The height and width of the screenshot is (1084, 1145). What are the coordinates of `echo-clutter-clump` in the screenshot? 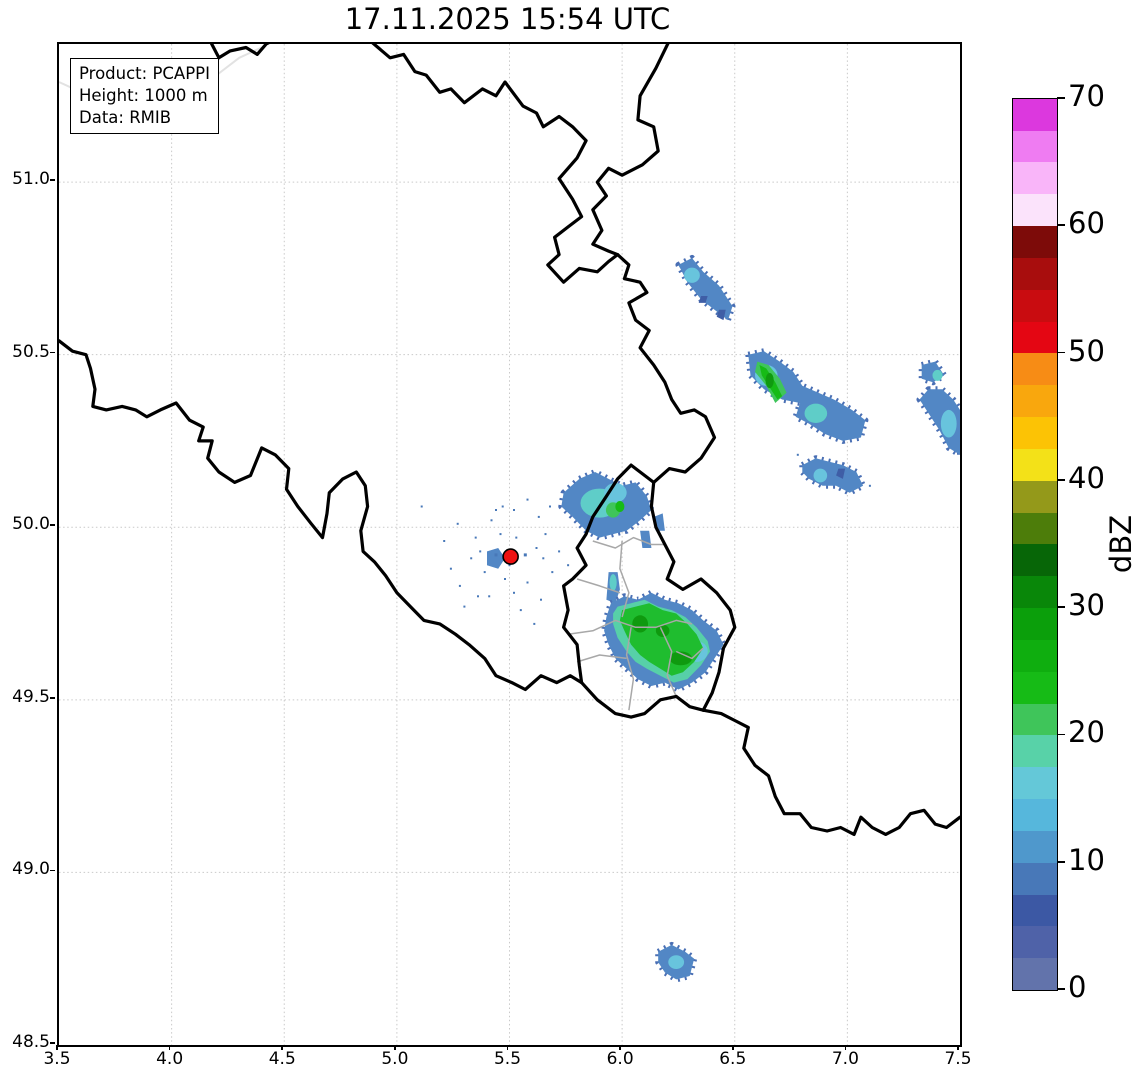 It's located at (496, 558).